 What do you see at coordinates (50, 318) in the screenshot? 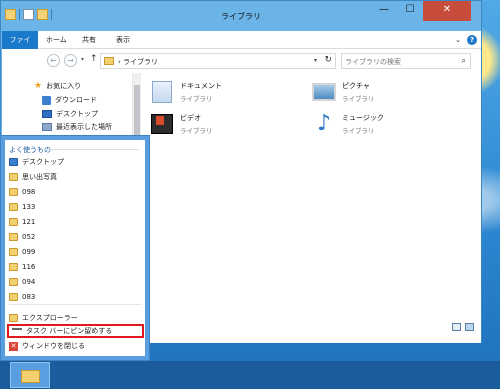
I see `task-label: エクスプローラー` at bounding box center [50, 318].